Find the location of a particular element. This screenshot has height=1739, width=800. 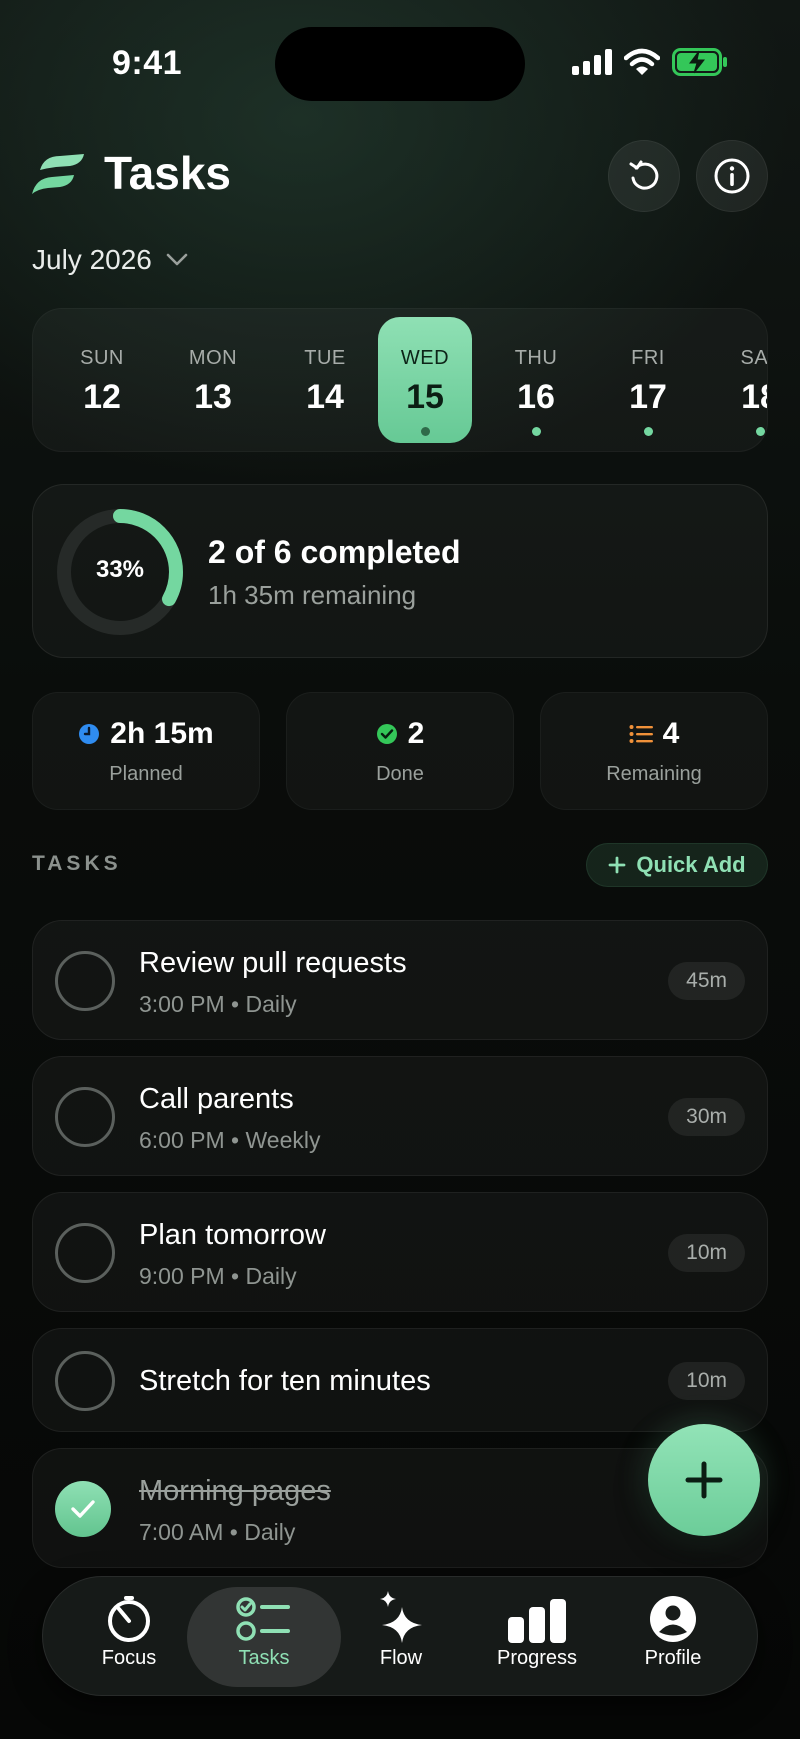

month-label: July 2026 is located at coordinates (92, 259).